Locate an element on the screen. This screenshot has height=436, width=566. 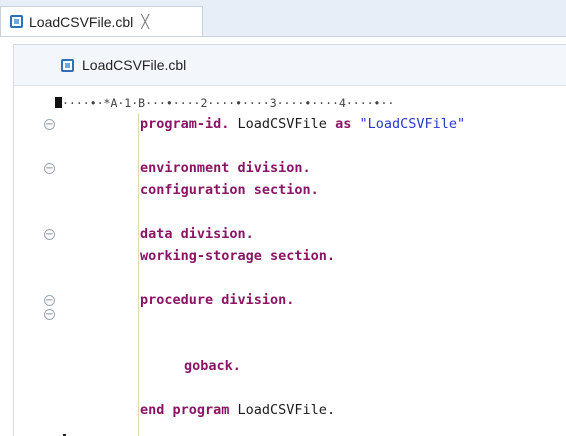
code-line: procedure division. is located at coordinates (217, 300).